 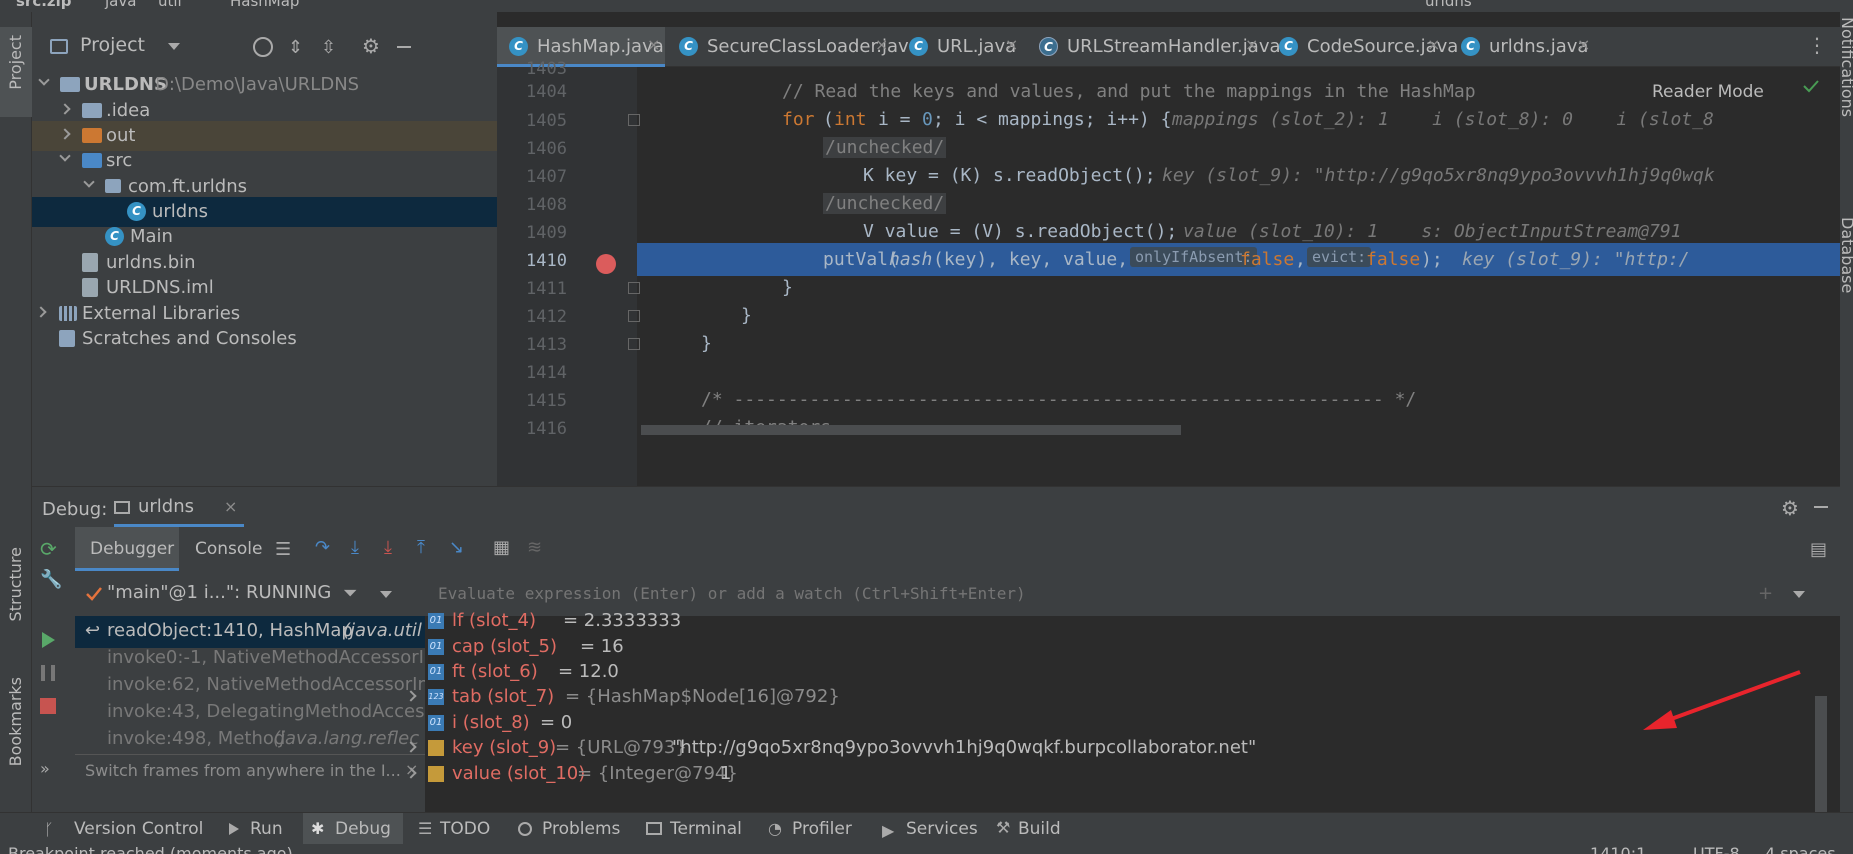 I want to click on step-into-icon: ⤓, so click(x=355, y=547).